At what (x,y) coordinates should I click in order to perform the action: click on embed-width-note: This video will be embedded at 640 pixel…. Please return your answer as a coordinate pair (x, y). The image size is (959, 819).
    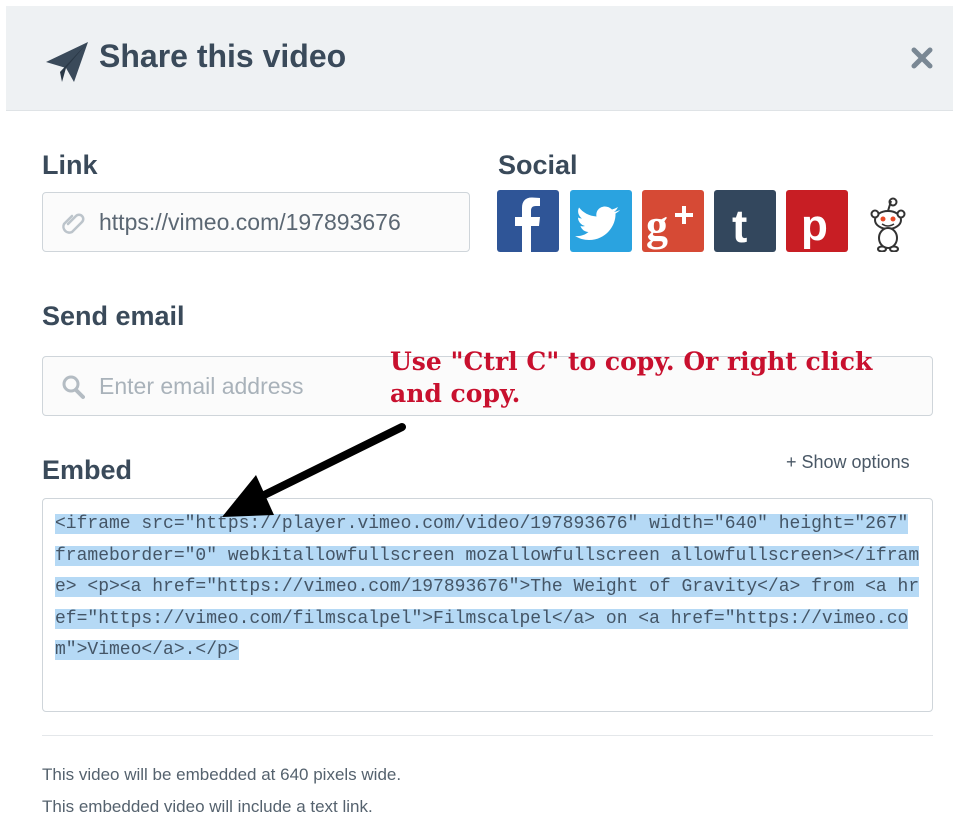
    Looking at the image, I should click on (222, 774).